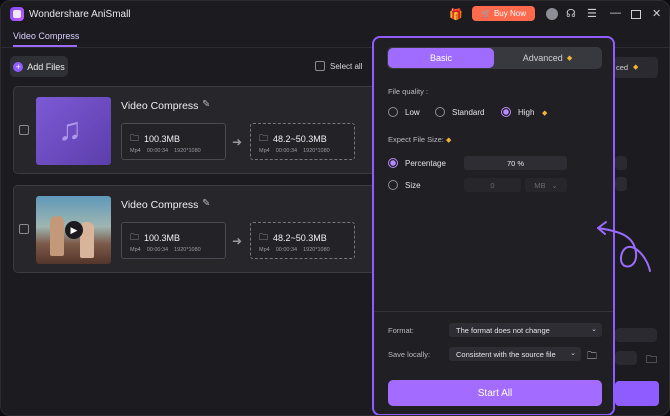 The image size is (670, 416). I want to click on menu-icon: ☰, so click(592, 13).